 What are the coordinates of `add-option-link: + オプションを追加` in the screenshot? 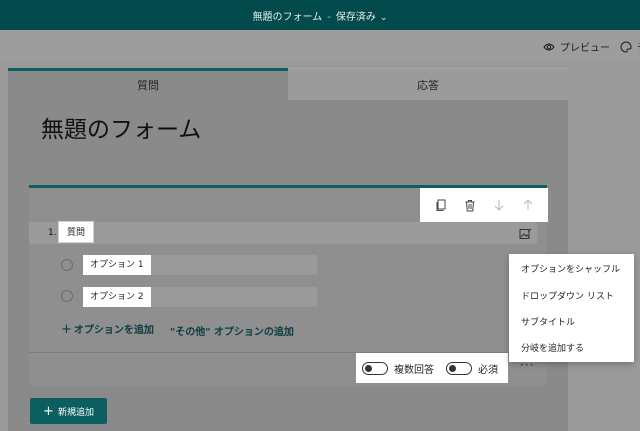 It's located at (107, 329).